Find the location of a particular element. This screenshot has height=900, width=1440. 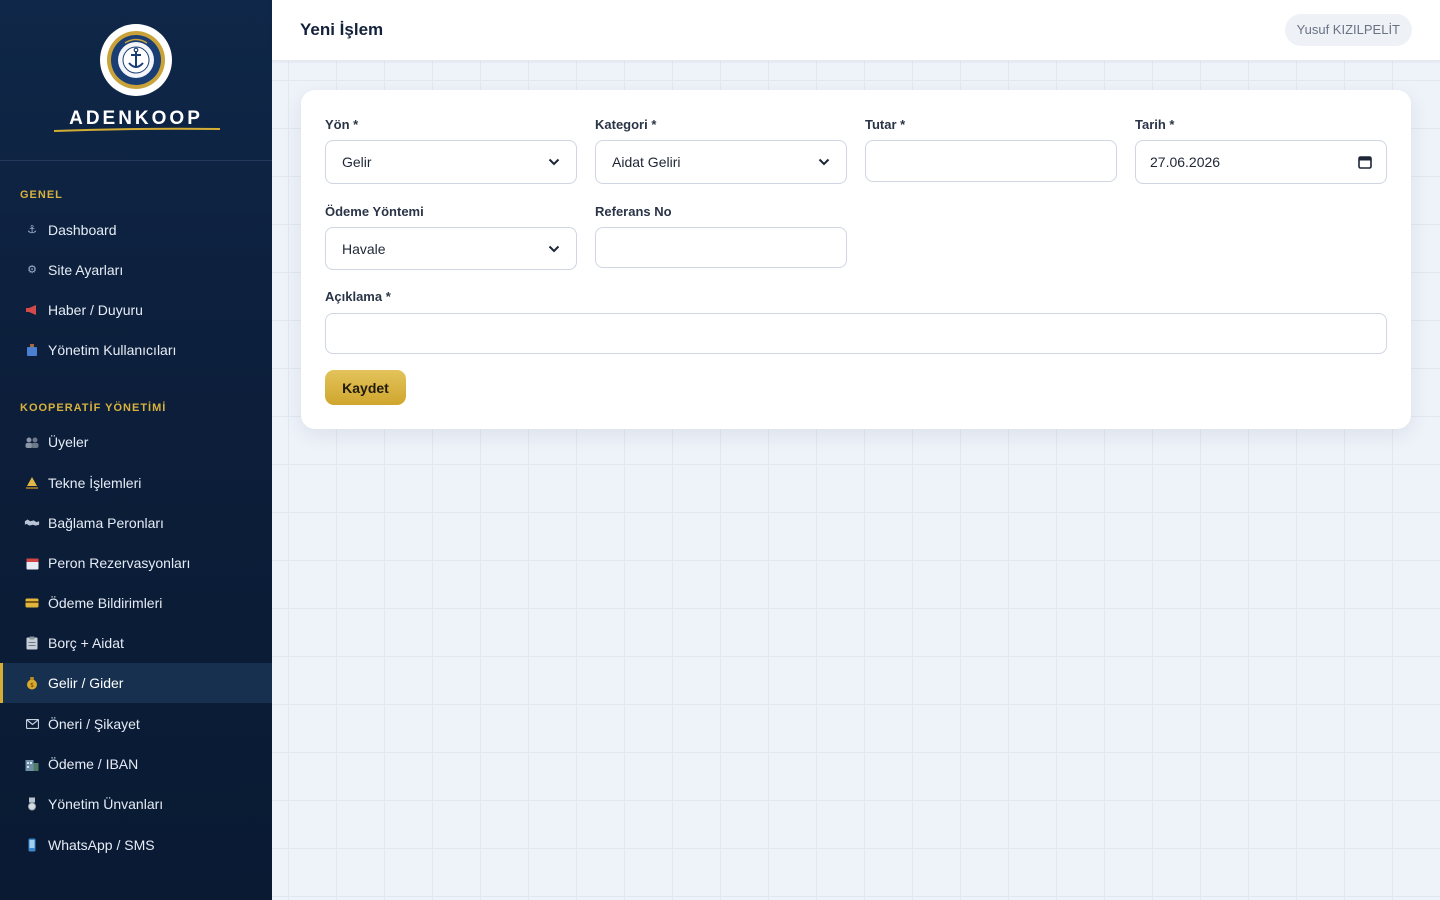

sidebar-item-label: Ödeme Bildirimleri is located at coordinates (105, 603).